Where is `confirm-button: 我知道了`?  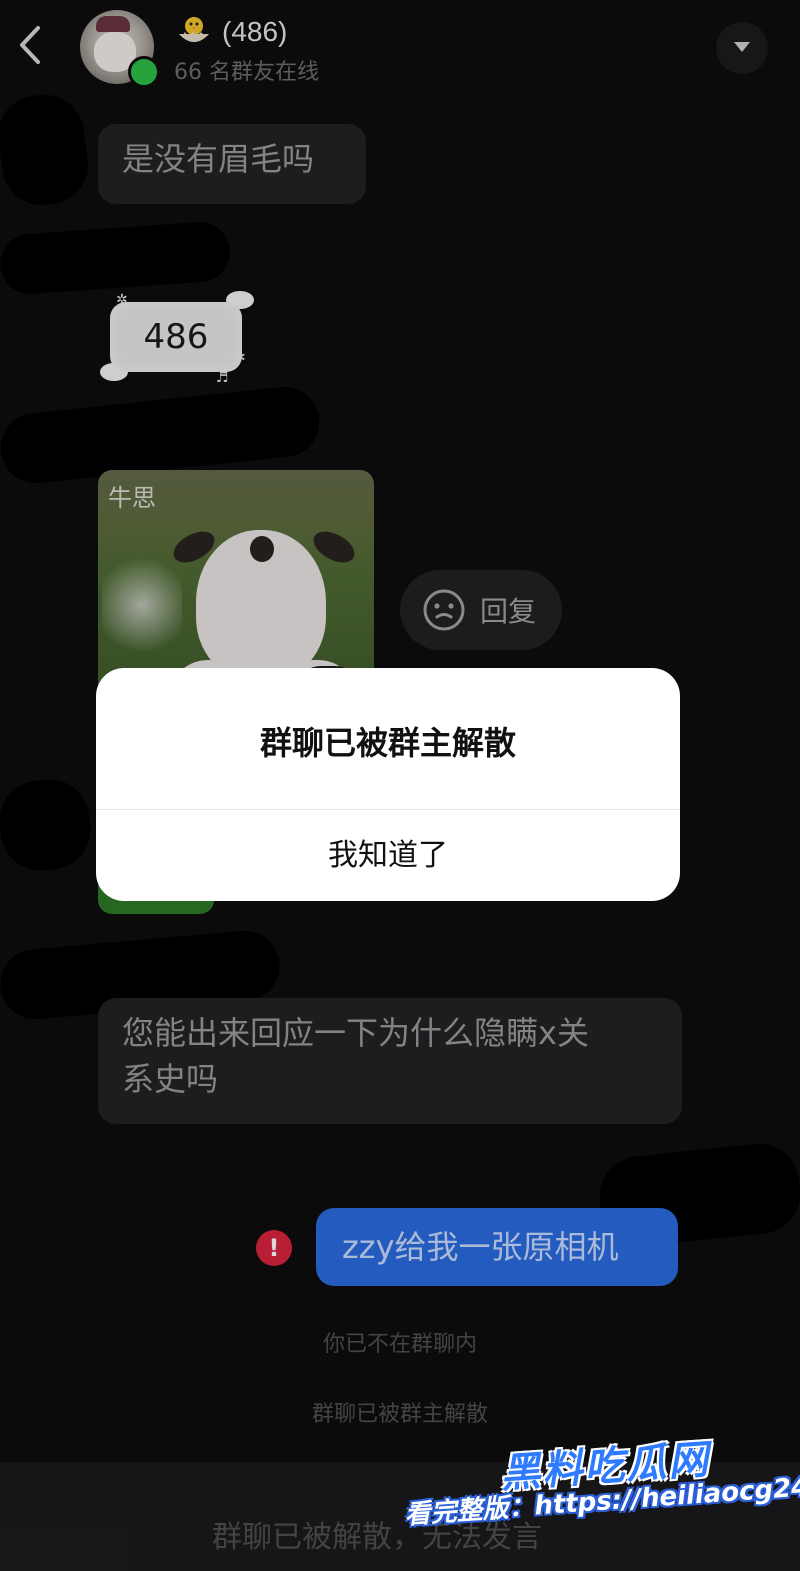 confirm-button: 我知道了 is located at coordinates (388, 855).